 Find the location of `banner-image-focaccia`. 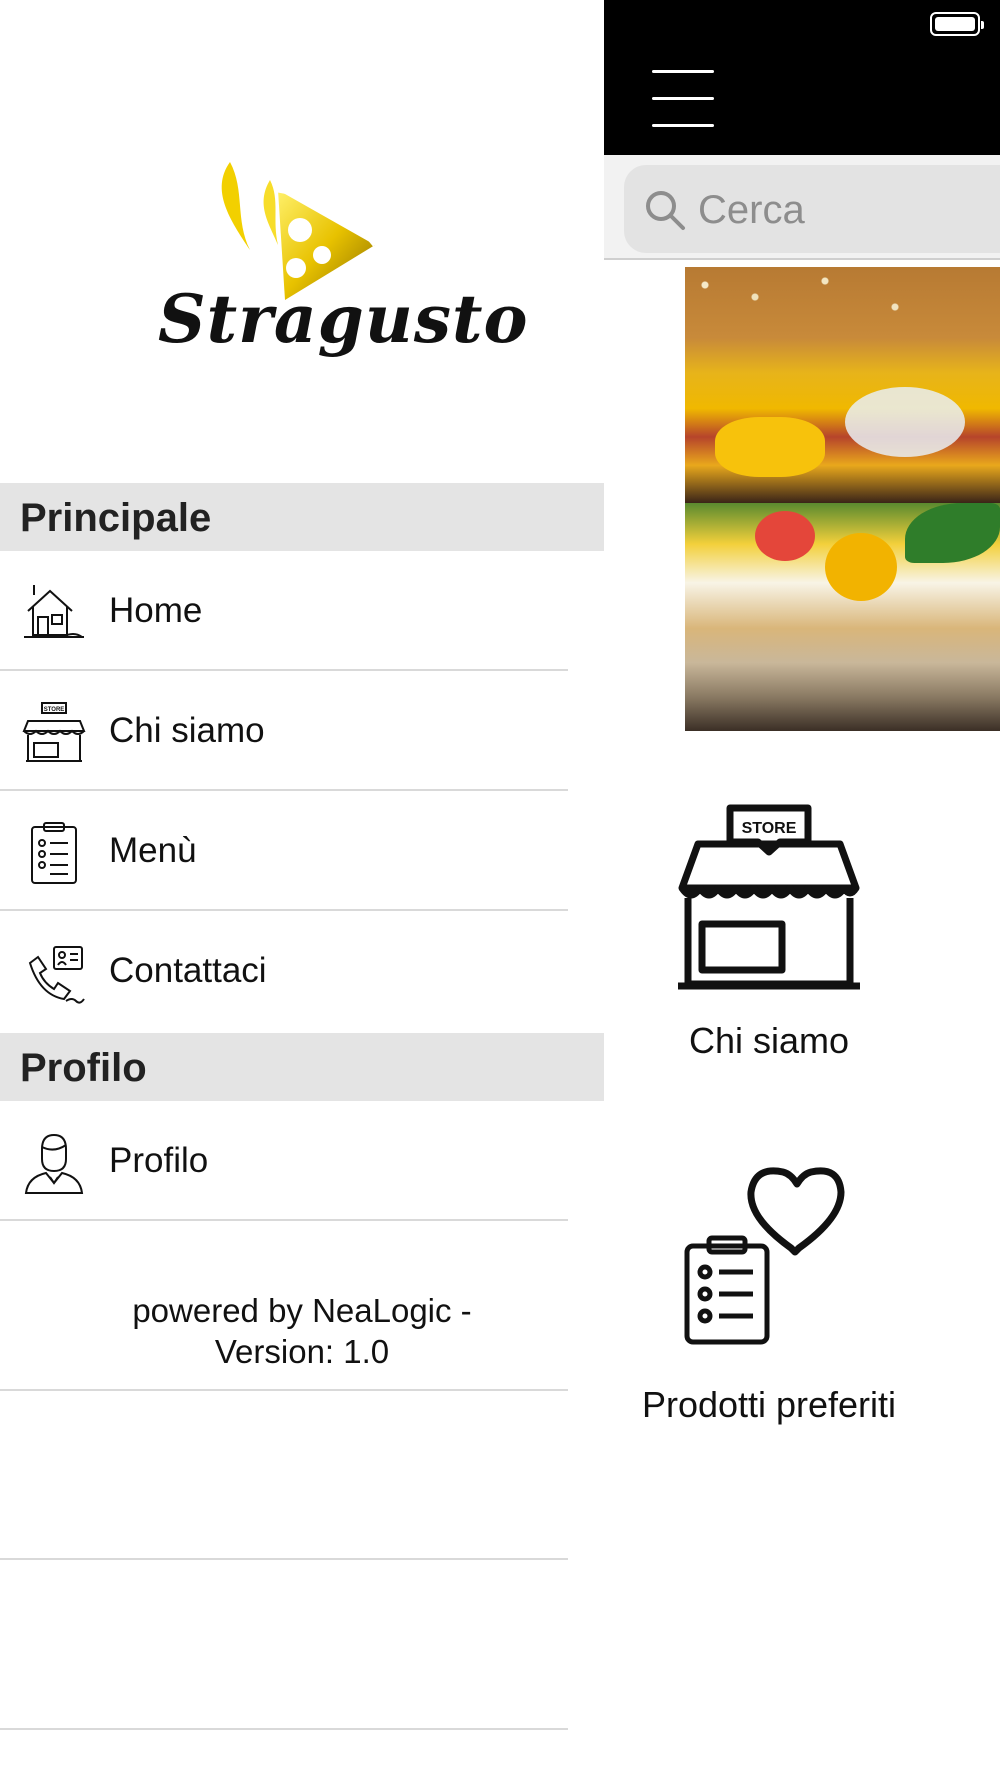

banner-image-focaccia is located at coordinates (842, 617).